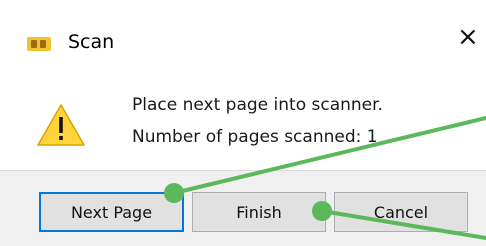 Image resolution: width=486 pixels, height=246 pixels. What do you see at coordinates (39, 44) in the screenshot?
I see `scanner-app-icon` at bounding box center [39, 44].